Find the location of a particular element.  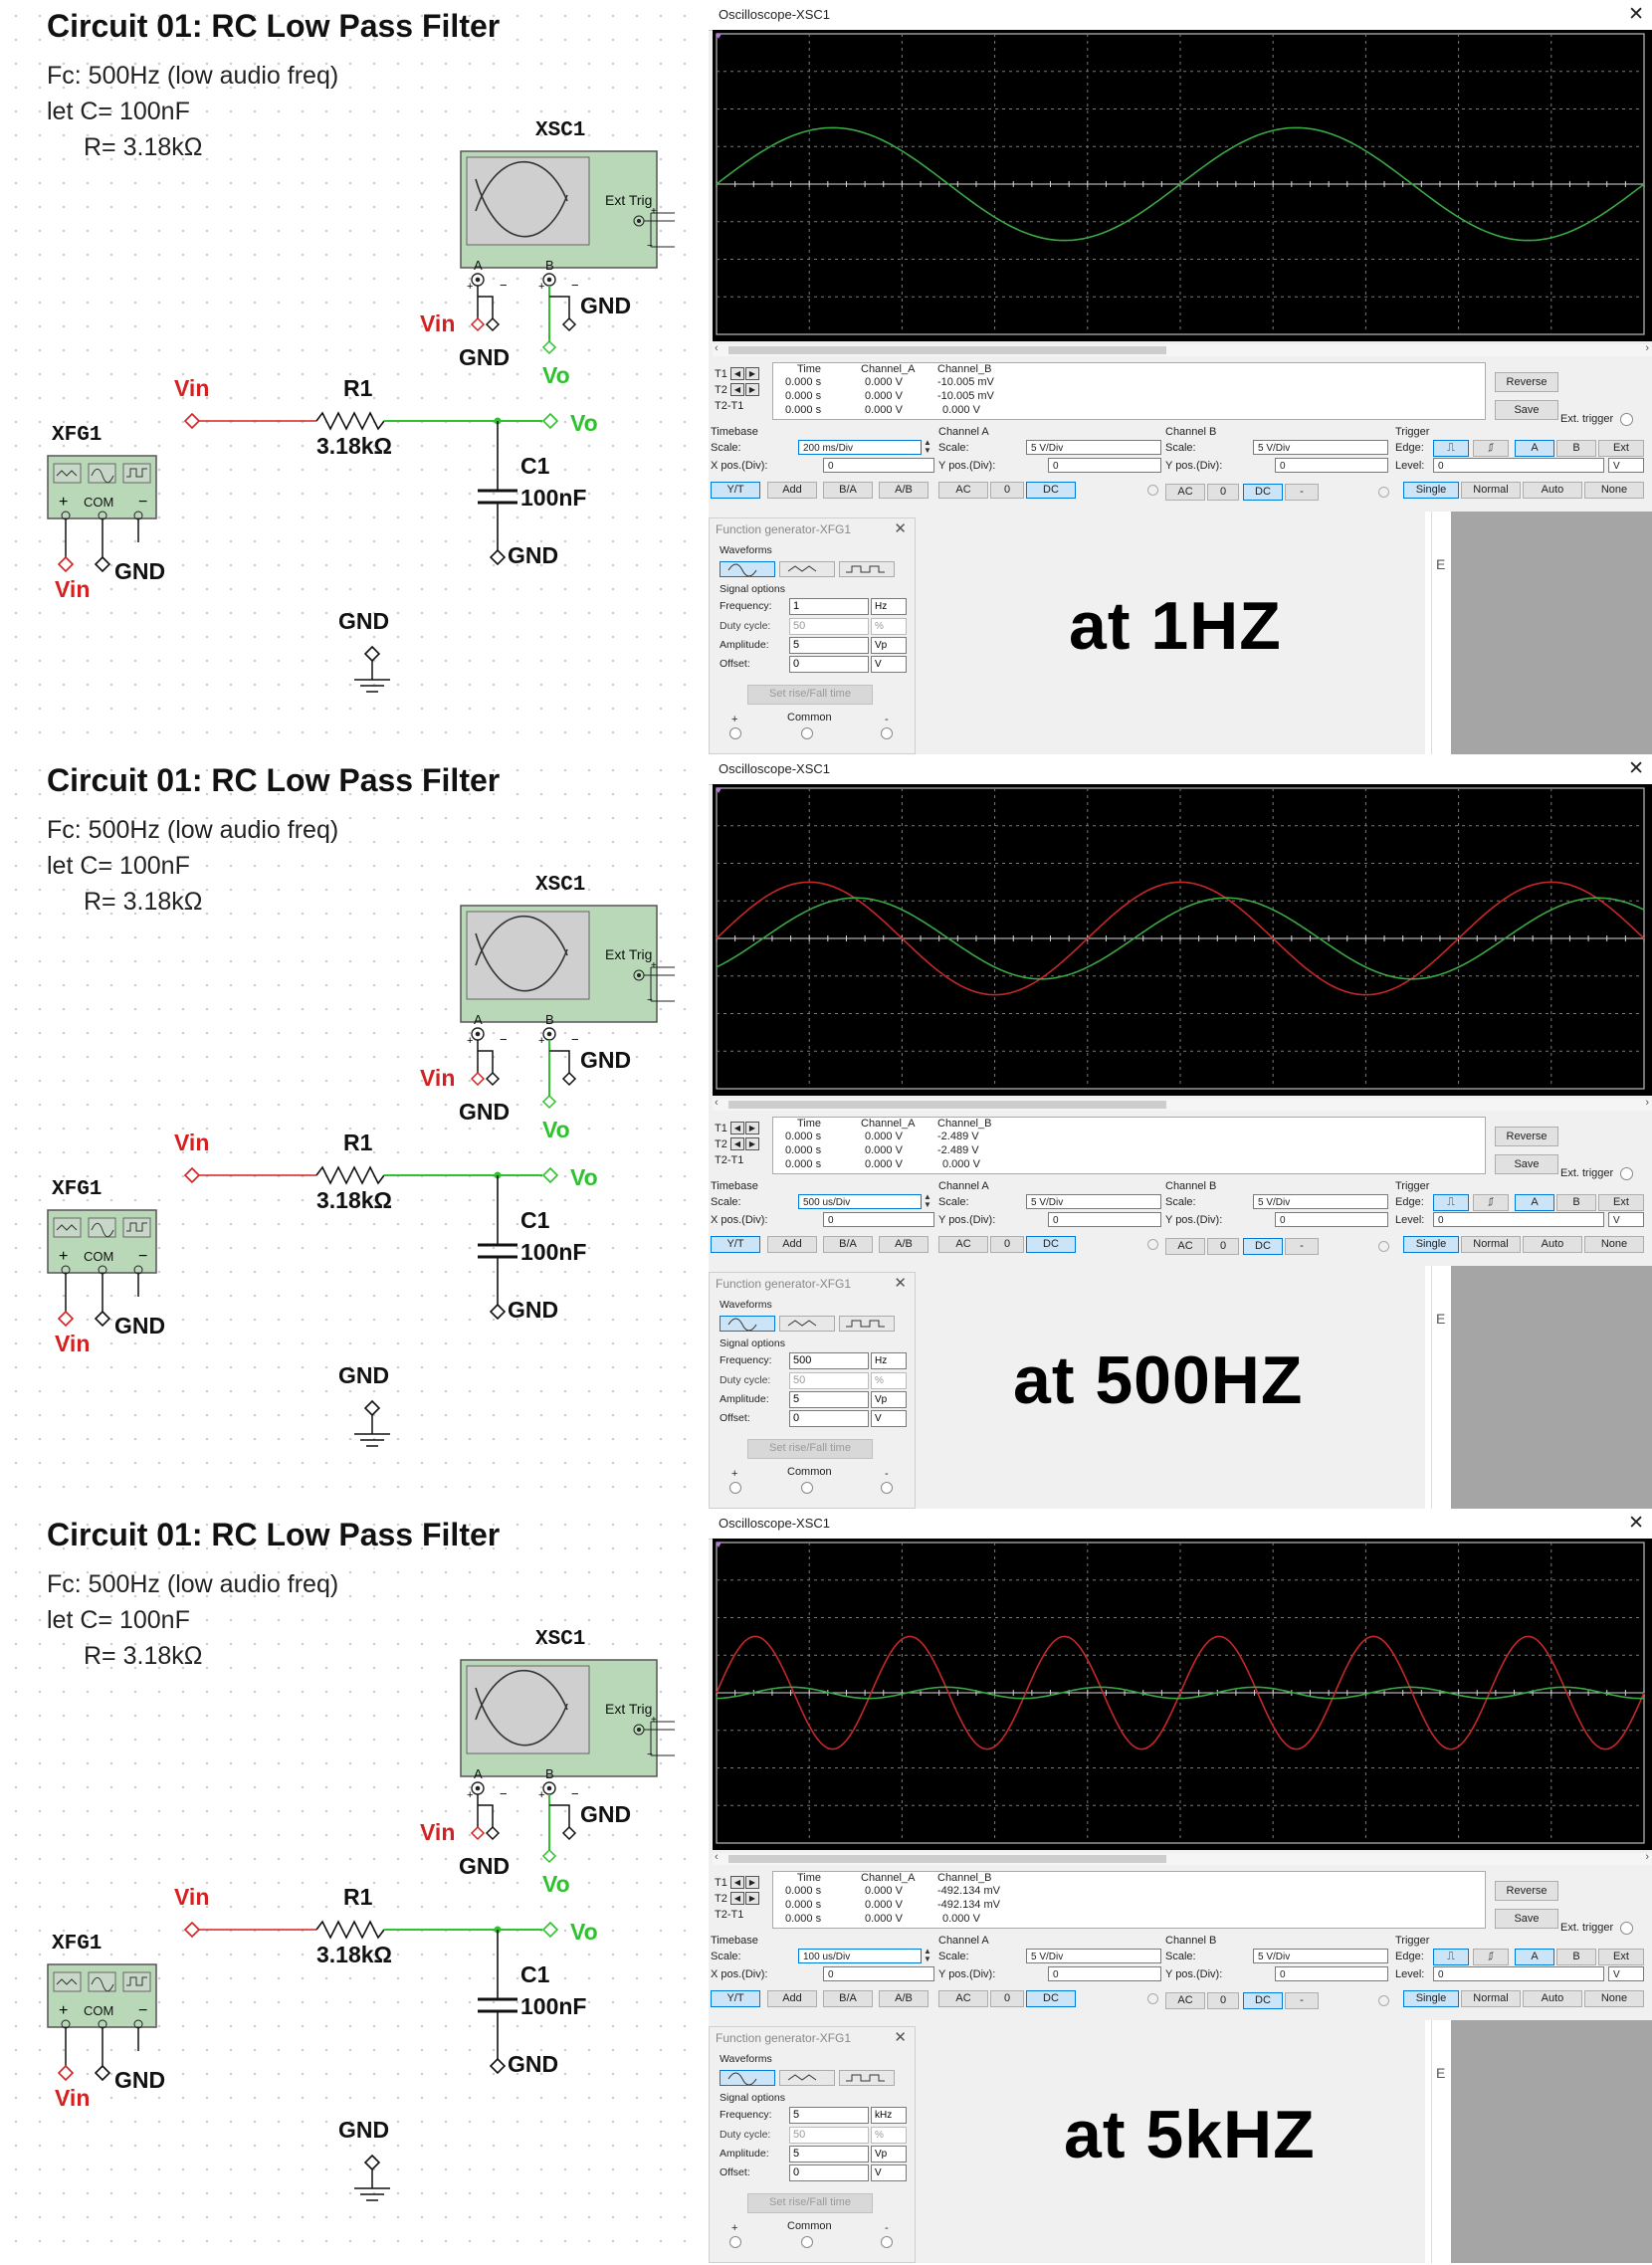

screen-scrollbar: ‹ › is located at coordinates (1183, 1104).